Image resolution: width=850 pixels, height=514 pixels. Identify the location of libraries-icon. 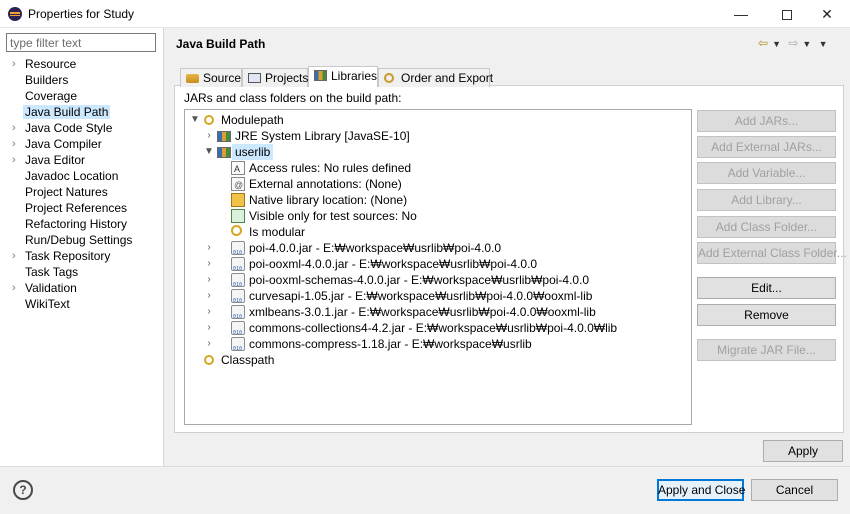
(320, 75).